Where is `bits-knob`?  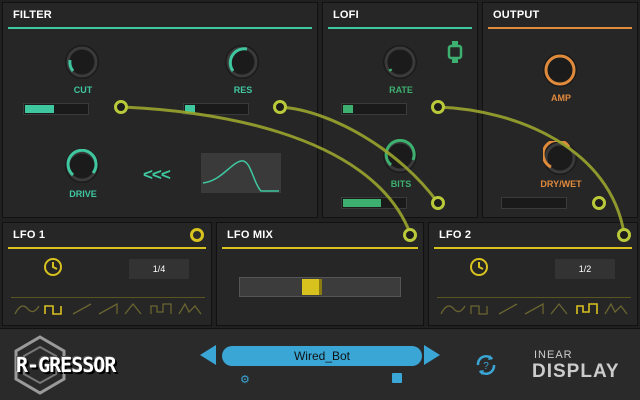
bits-knob is located at coordinates (400, 156).